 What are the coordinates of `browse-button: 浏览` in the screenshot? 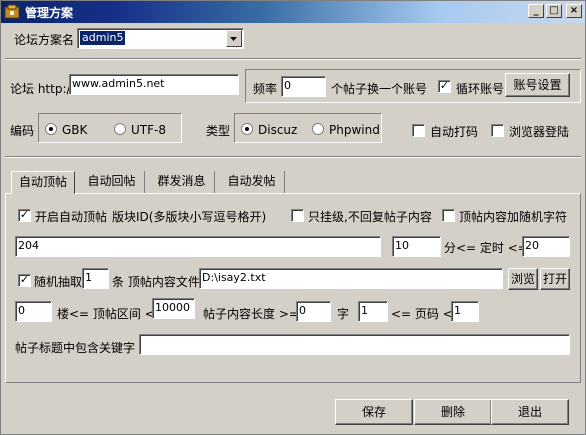 It's located at (523, 279).